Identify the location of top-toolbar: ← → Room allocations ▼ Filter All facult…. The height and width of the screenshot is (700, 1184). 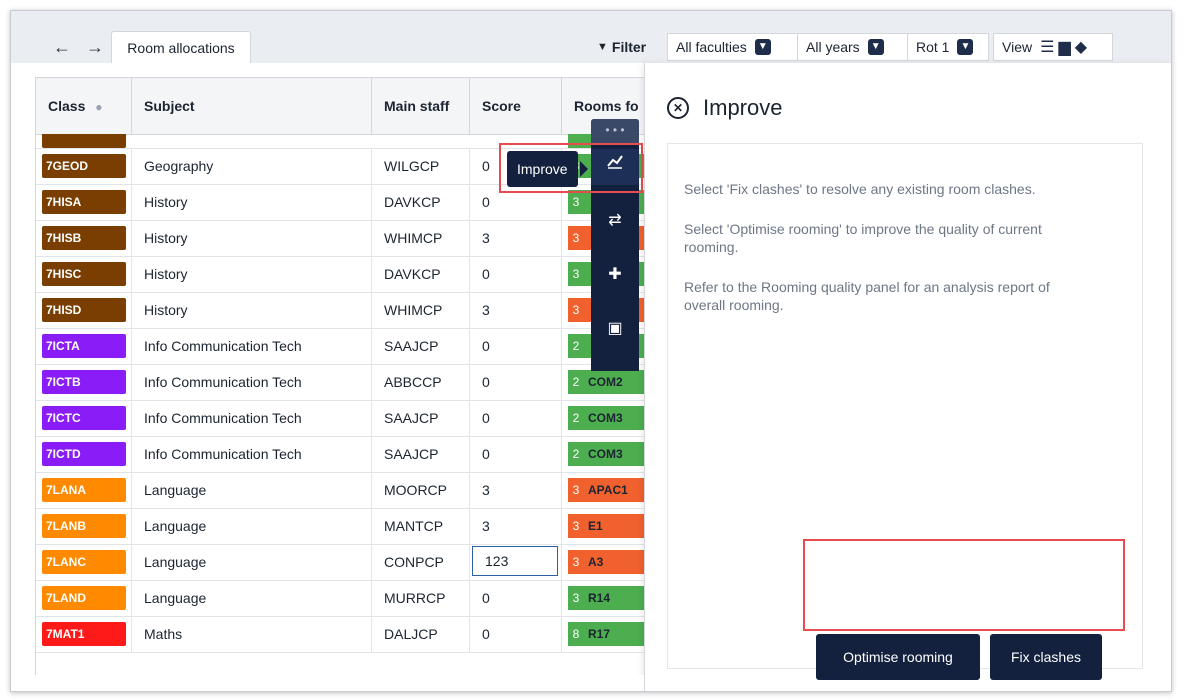
(591, 37).